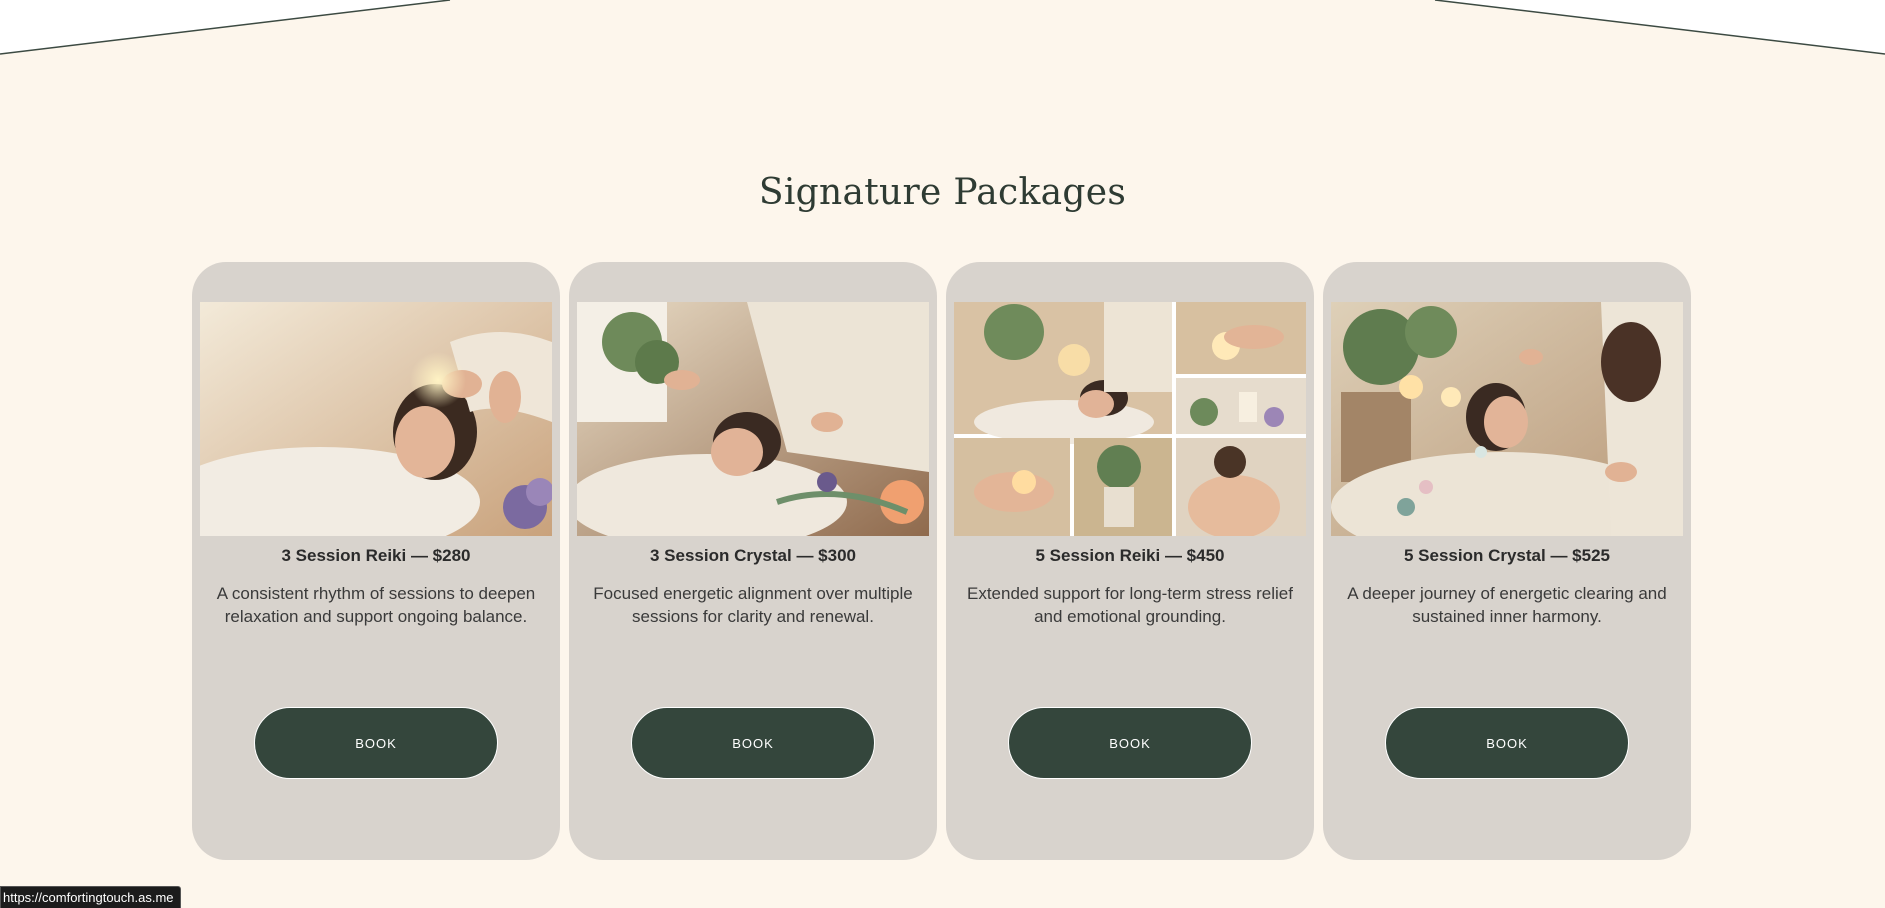  What do you see at coordinates (1506, 555) in the screenshot?
I see `package-title: 5 Session Crystal — $525` at bounding box center [1506, 555].